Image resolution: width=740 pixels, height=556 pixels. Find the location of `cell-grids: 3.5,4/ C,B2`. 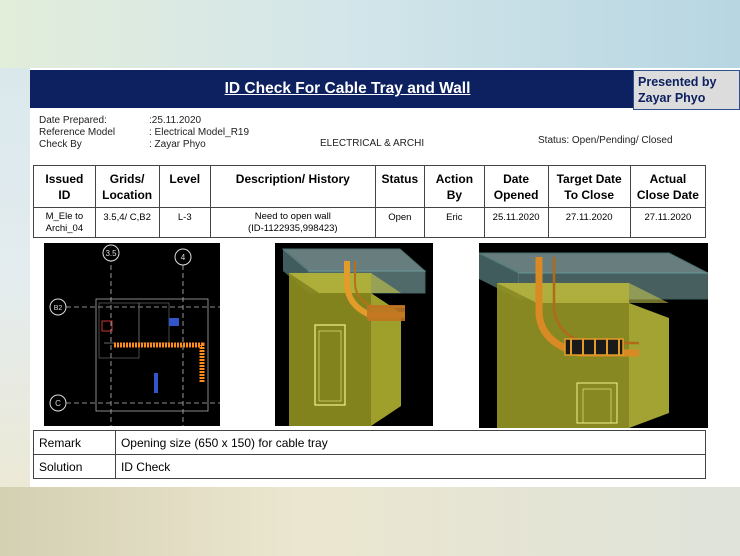

cell-grids: 3.5,4/ C,B2 is located at coordinates (127, 222).